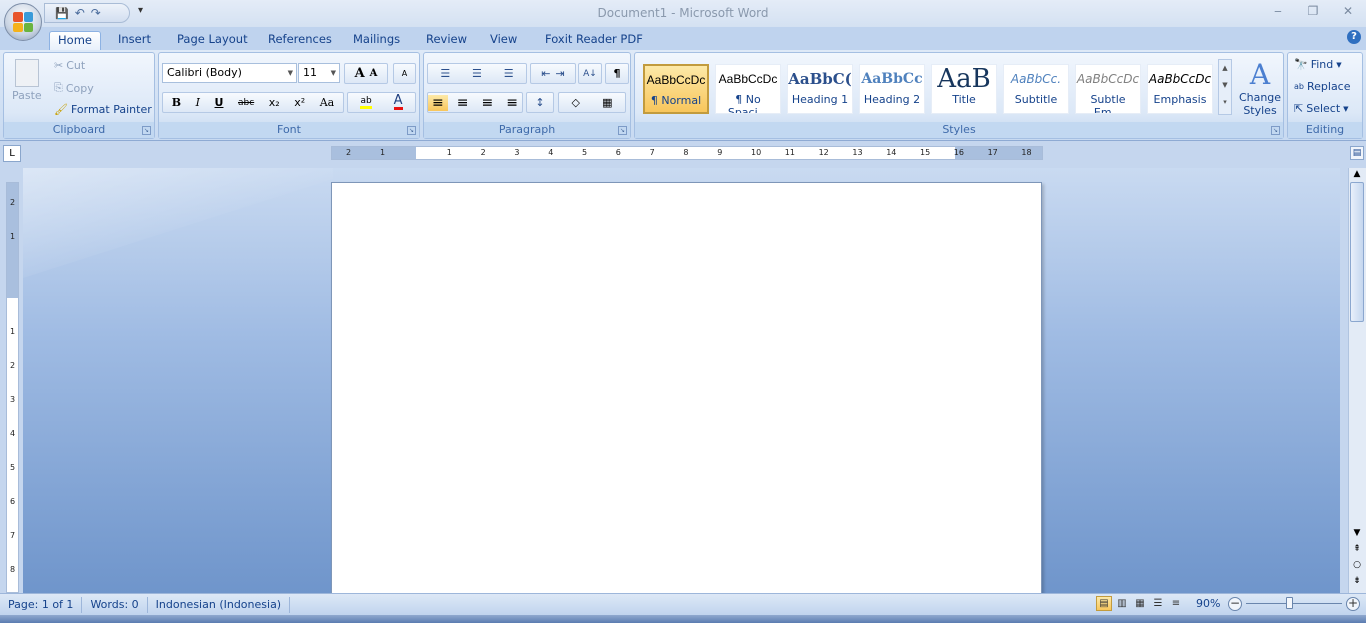 The width and height of the screenshot is (1366, 623). I want to click on tab-references: References, so click(300, 40).